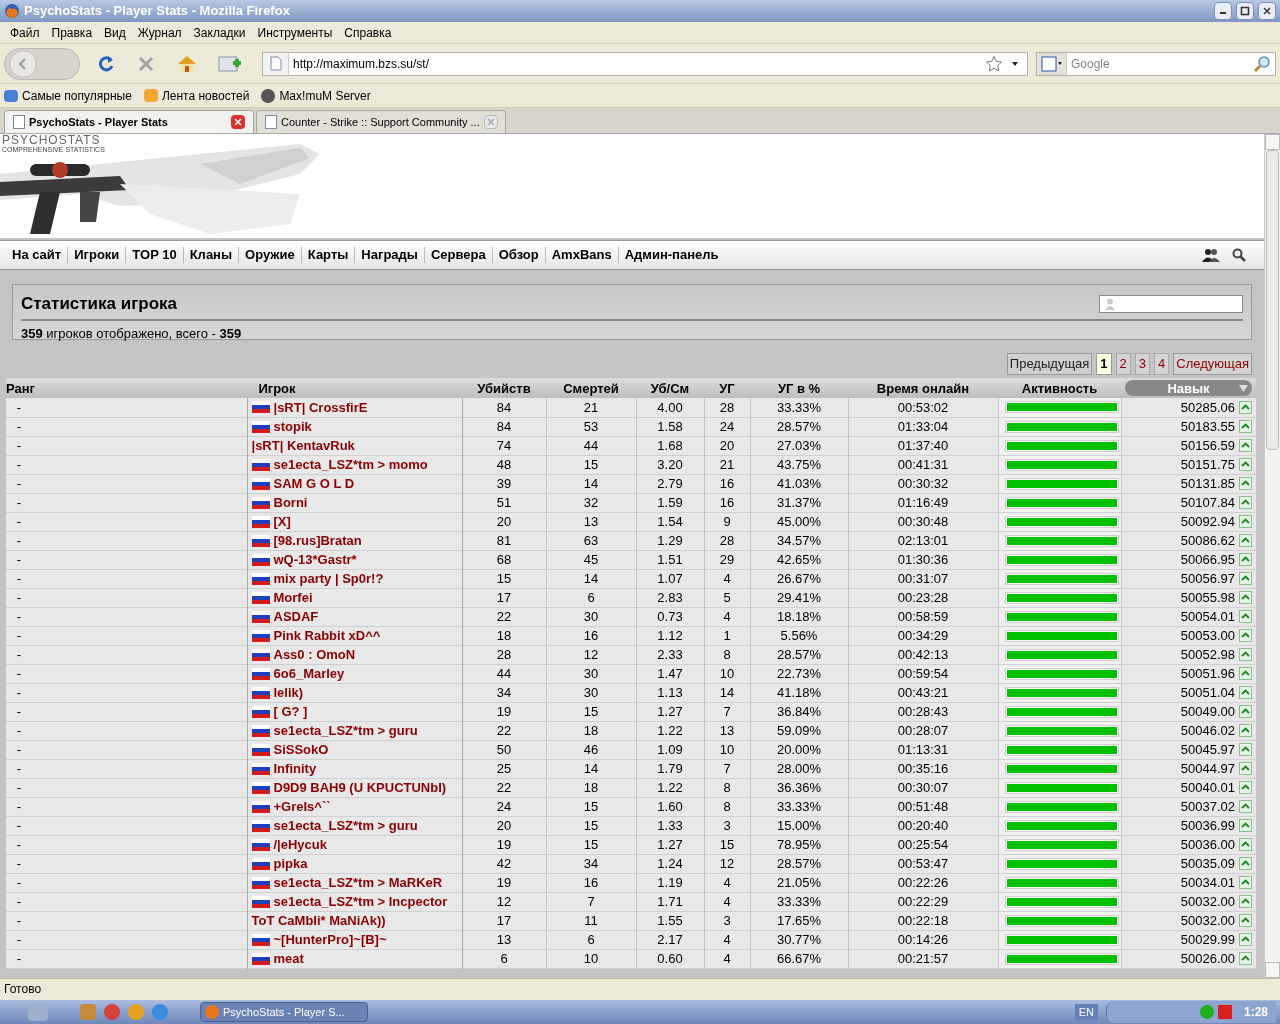 The image size is (1280, 1024). I want to click on player-link: [ G? ], so click(290, 711).